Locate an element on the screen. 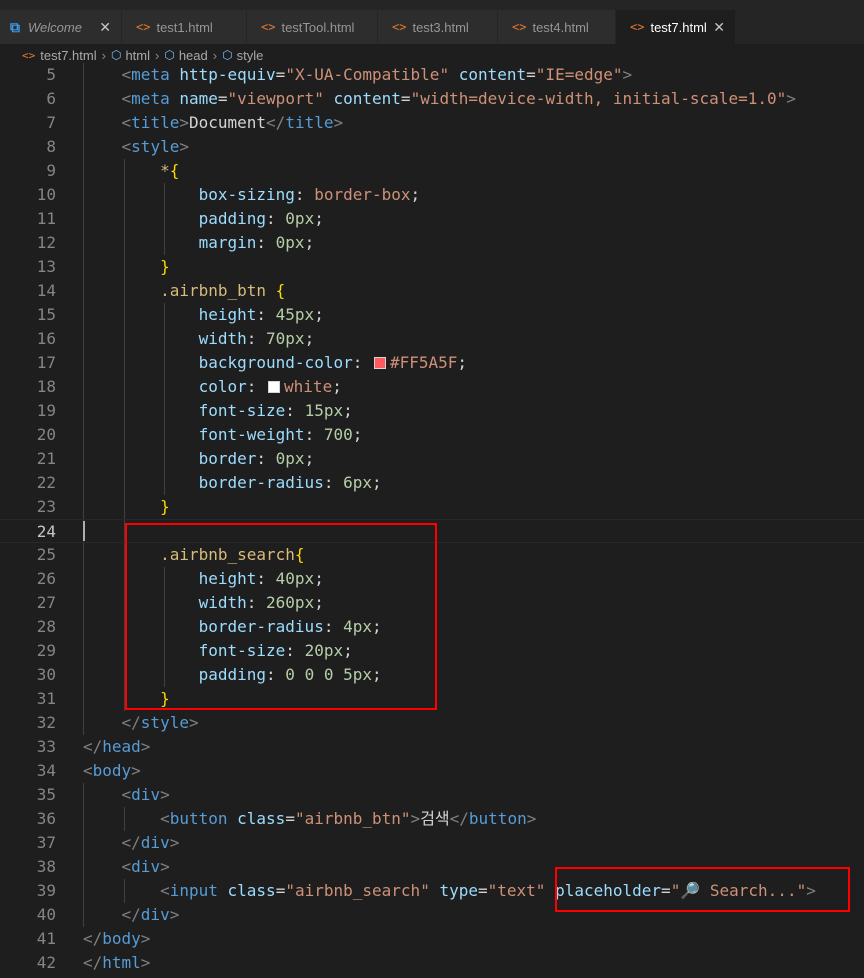 This screenshot has width=864, height=978. tag-name: style is located at coordinates (164, 722).